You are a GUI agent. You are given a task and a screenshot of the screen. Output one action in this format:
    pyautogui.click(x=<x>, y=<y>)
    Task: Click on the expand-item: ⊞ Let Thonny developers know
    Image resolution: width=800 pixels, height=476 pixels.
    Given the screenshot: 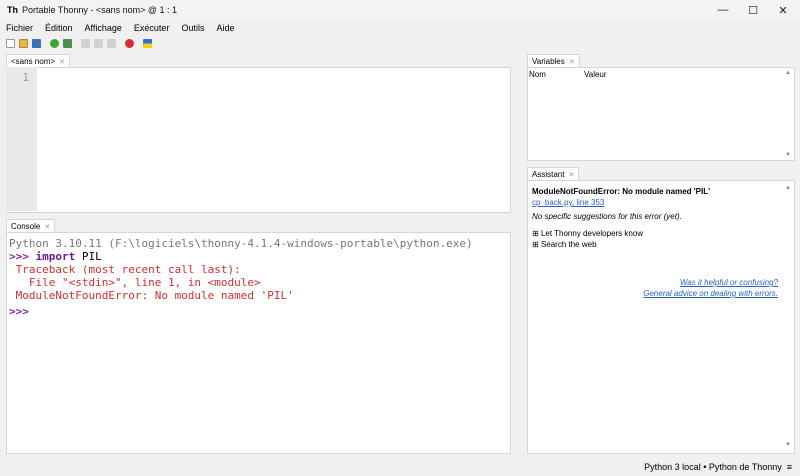 What is the action you would take?
    pyautogui.click(x=661, y=233)
    